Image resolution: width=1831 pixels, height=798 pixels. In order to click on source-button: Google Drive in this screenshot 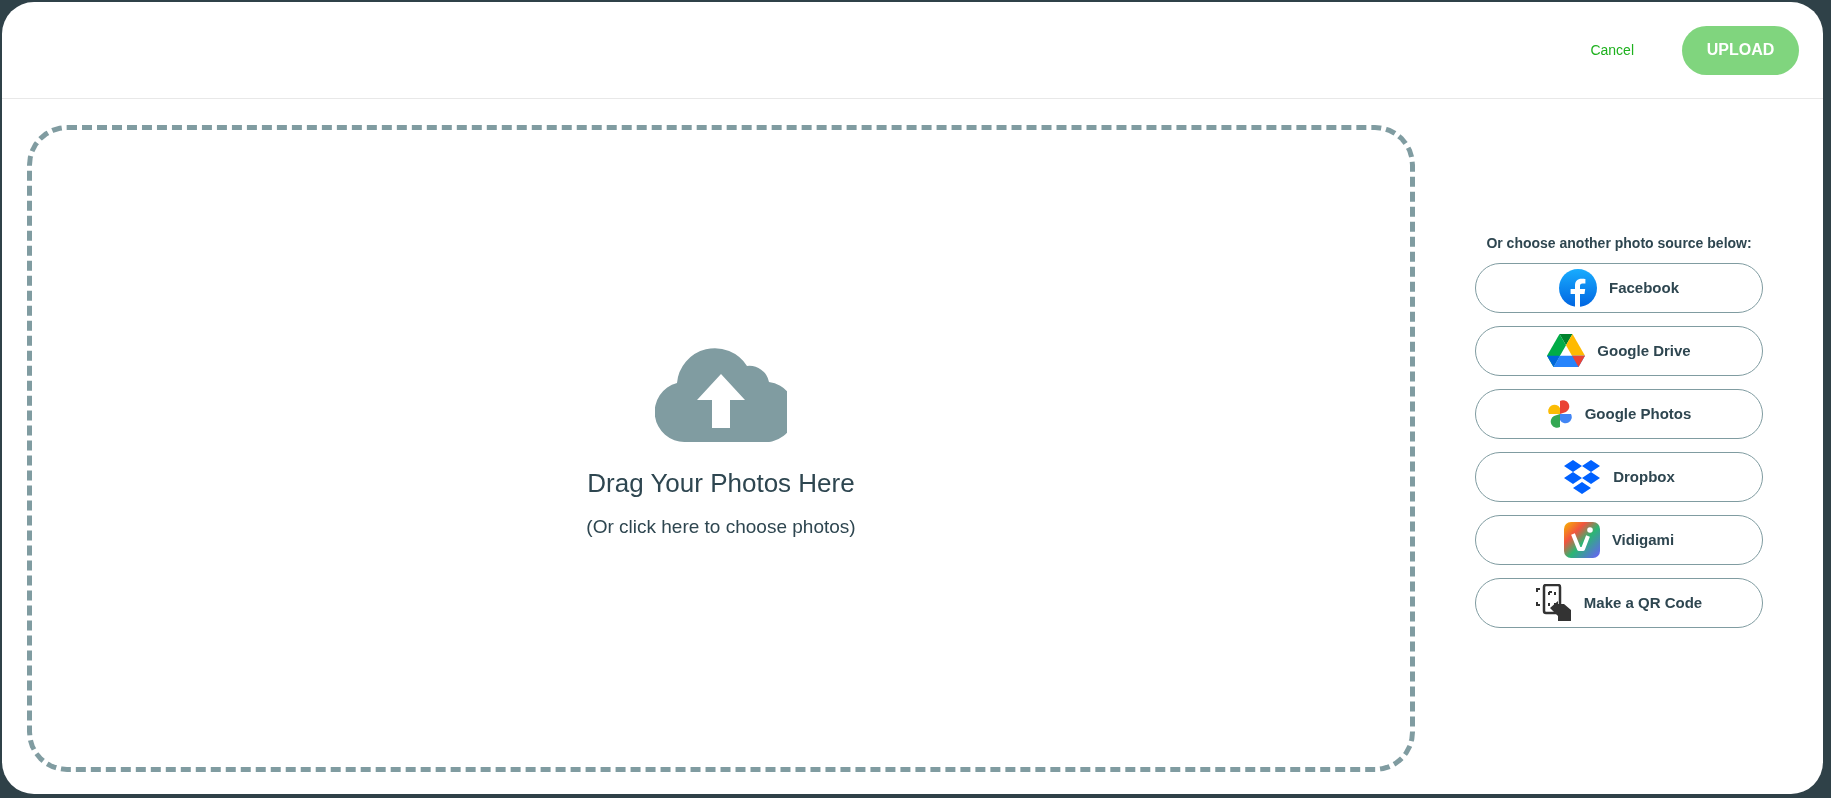, I will do `click(1619, 351)`.